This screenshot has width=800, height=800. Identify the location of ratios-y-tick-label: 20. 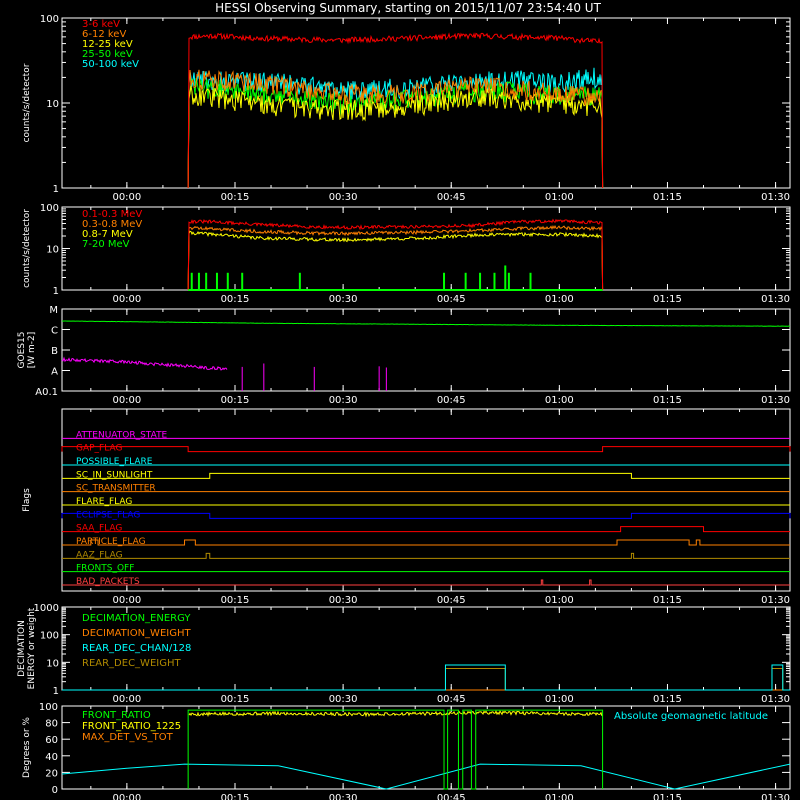
(51, 773).